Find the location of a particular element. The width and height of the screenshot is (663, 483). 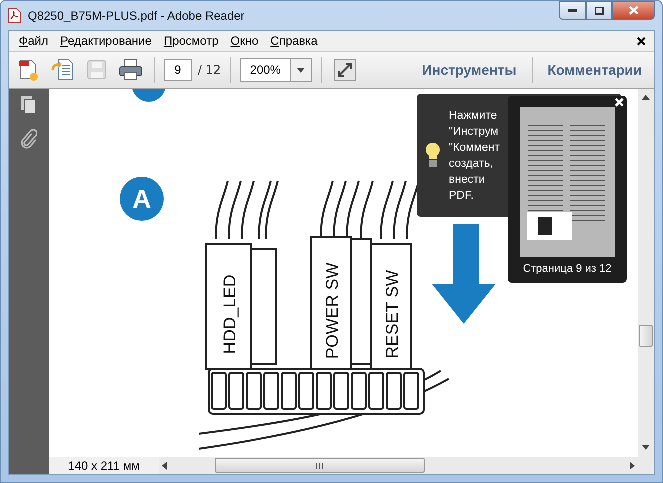

tooltip-text: "Инструм is located at coordinates (474, 132).